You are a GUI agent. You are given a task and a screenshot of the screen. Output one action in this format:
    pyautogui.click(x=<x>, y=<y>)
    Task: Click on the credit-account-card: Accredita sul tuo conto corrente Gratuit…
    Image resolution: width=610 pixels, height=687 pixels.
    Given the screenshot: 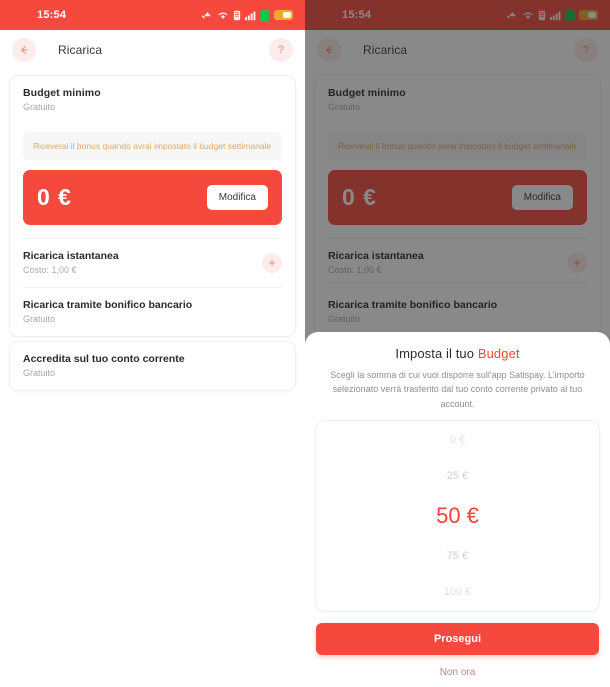 What is the action you would take?
    pyautogui.click(x=152, y=366)
    